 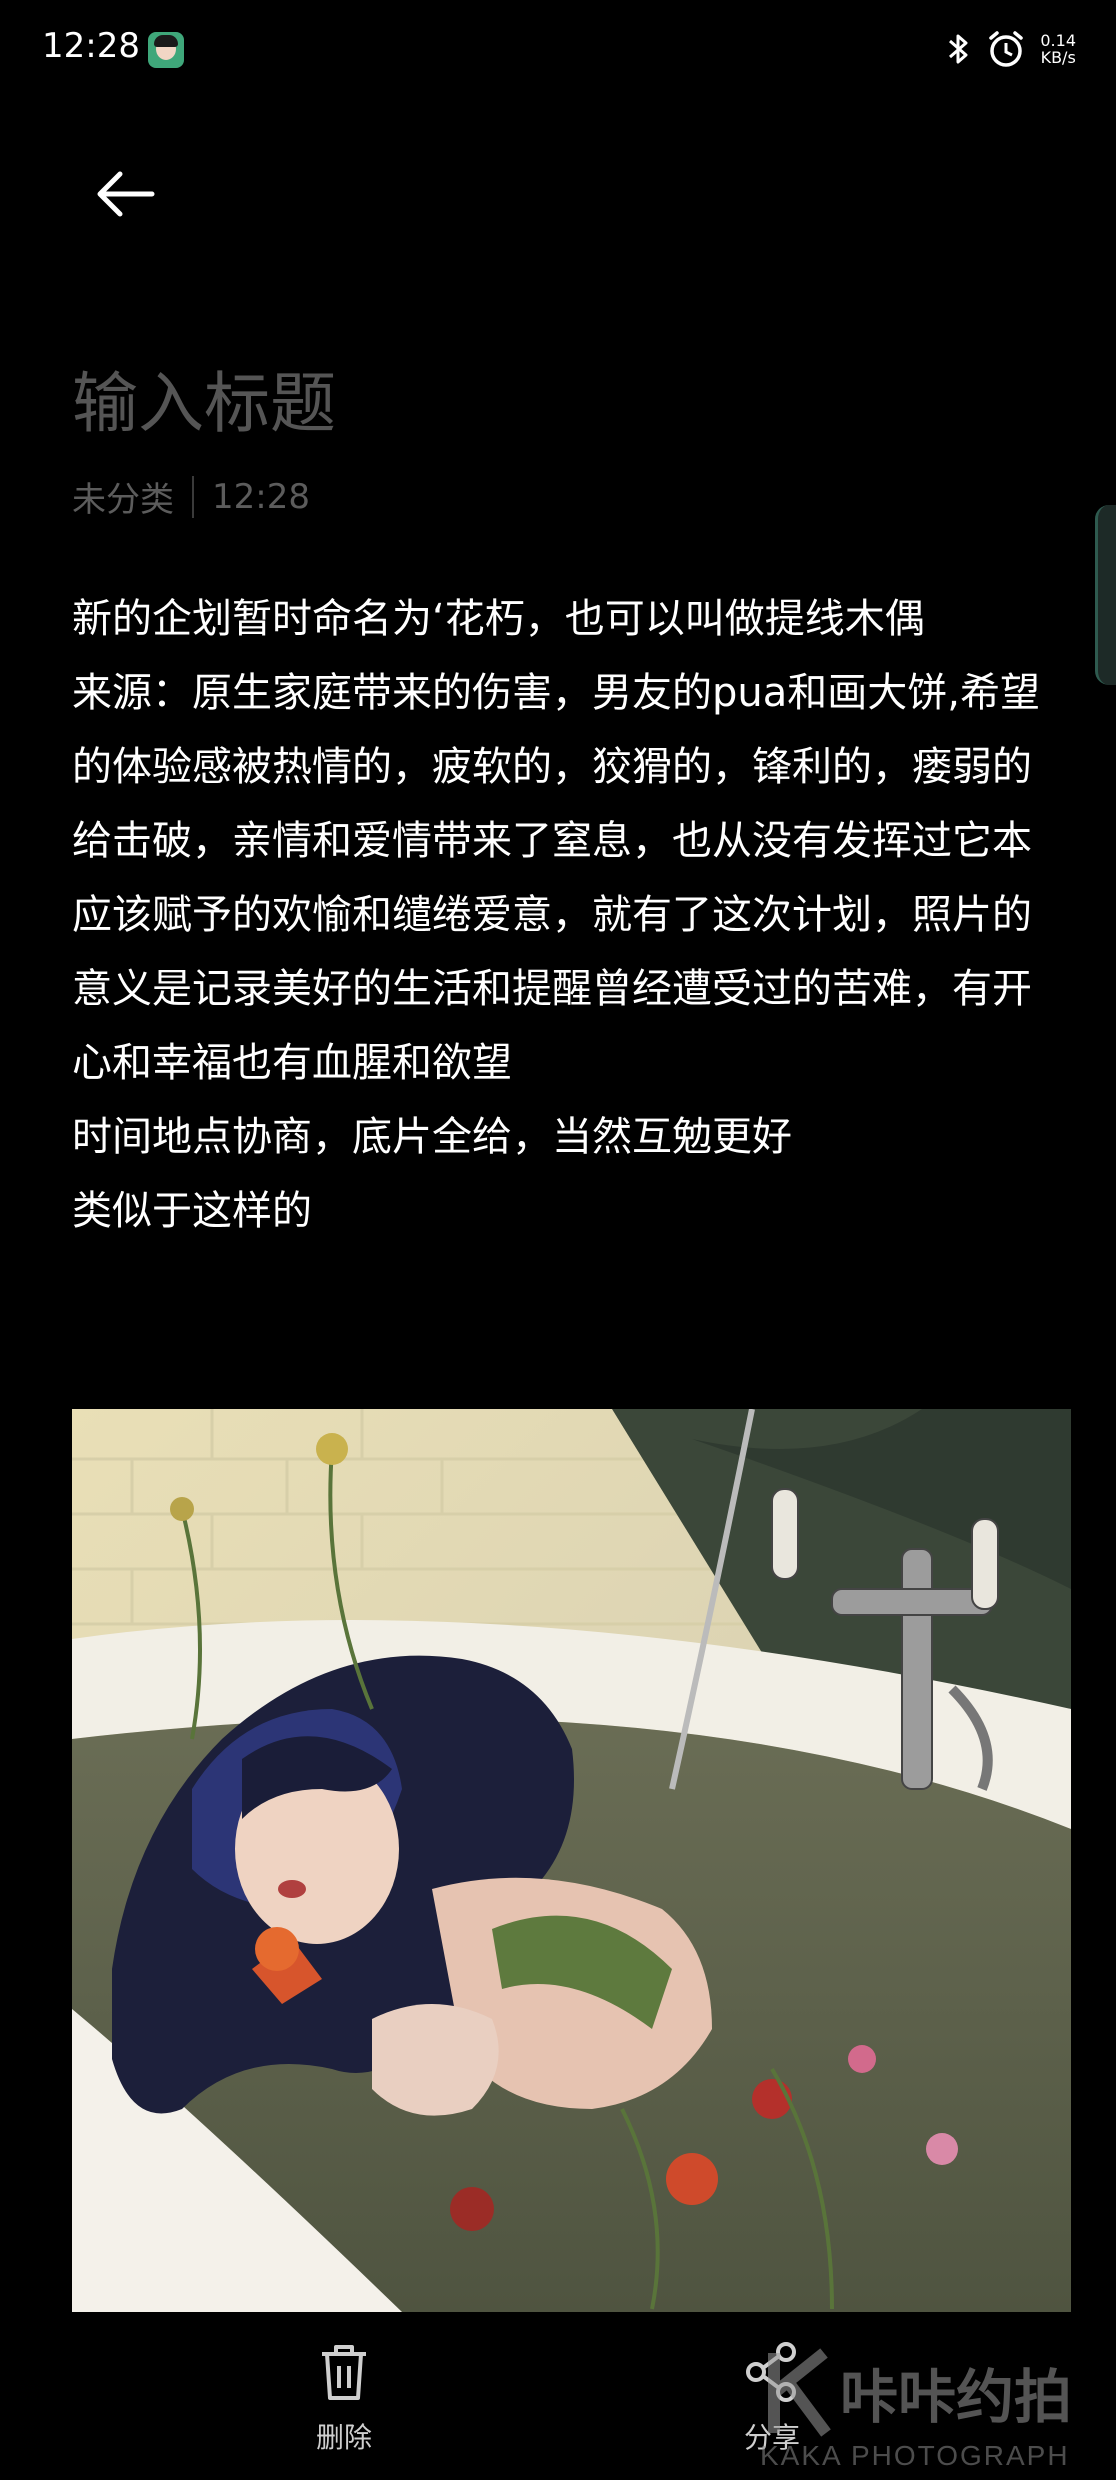 I want to click on meta-divider, so click(x=193, y=496).